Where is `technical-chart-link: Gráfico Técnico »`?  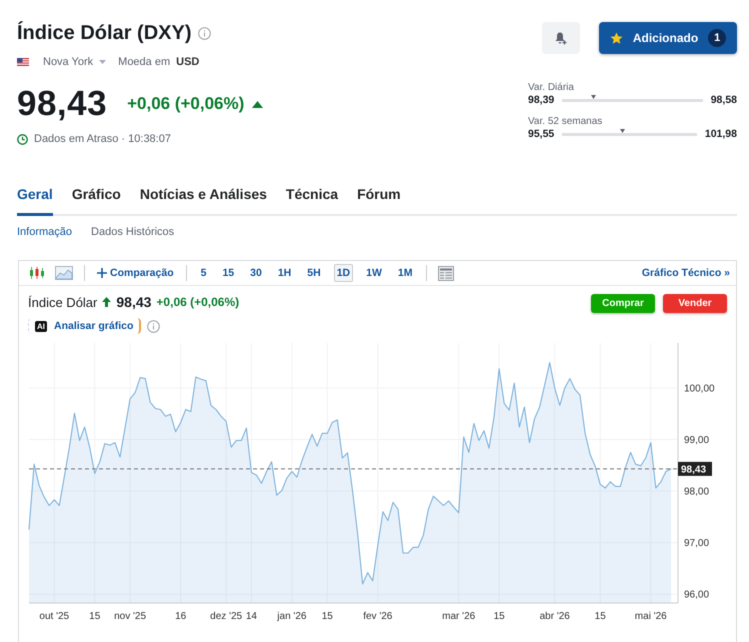
technical-chart-link: Gráfico Técnico » is located at coordinates (686, 273).